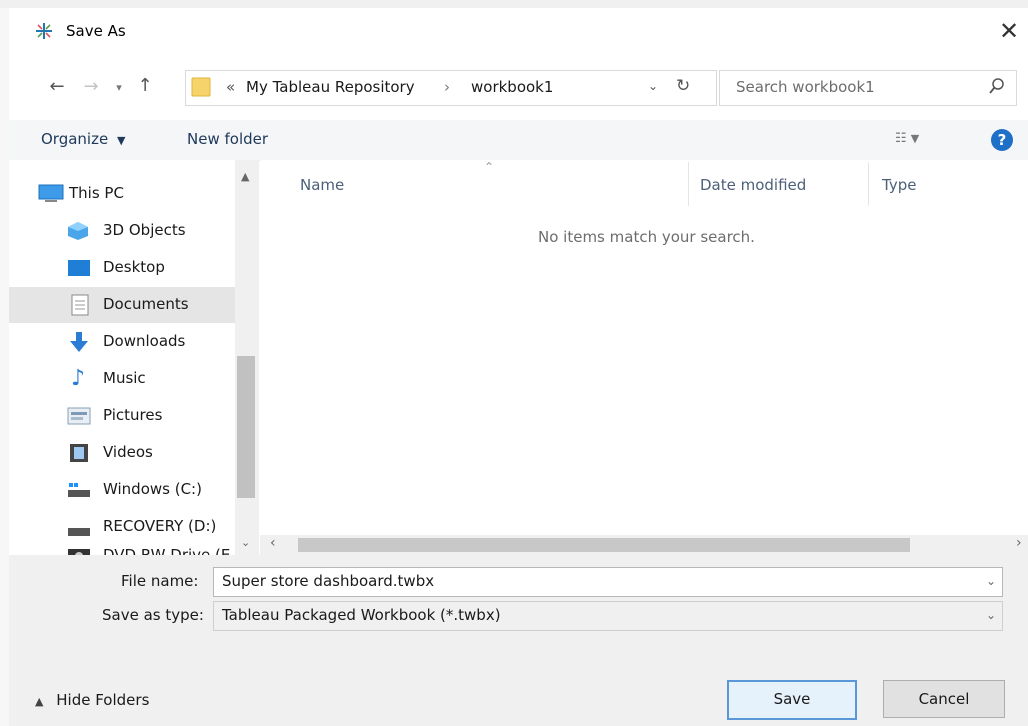  Describe the element at coordinates (245, 542) in the screenshot. I see `scroll-down-icon: ⌄` at that location.